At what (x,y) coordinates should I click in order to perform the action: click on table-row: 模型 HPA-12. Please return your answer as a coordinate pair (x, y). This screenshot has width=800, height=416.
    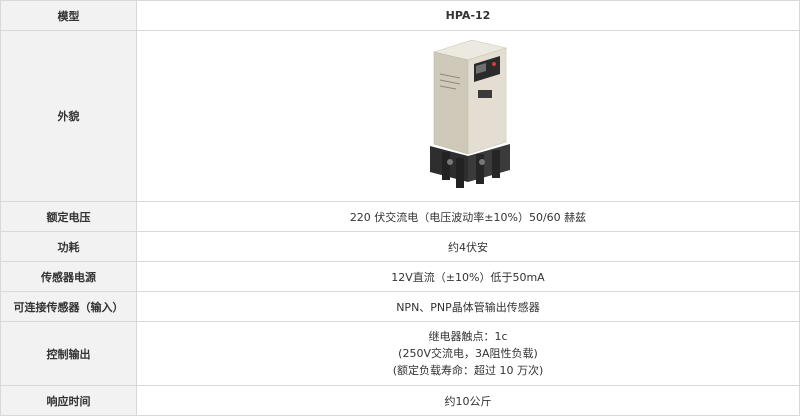
    Looking at the image, I should click on (400, 15).